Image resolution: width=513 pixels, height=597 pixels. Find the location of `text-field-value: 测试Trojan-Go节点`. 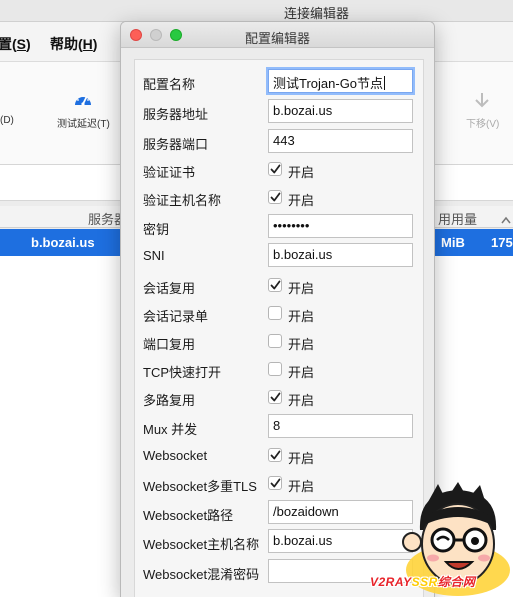

text-field-value: 测试Trojan-Go节点 is located at coordinates (328, 83).